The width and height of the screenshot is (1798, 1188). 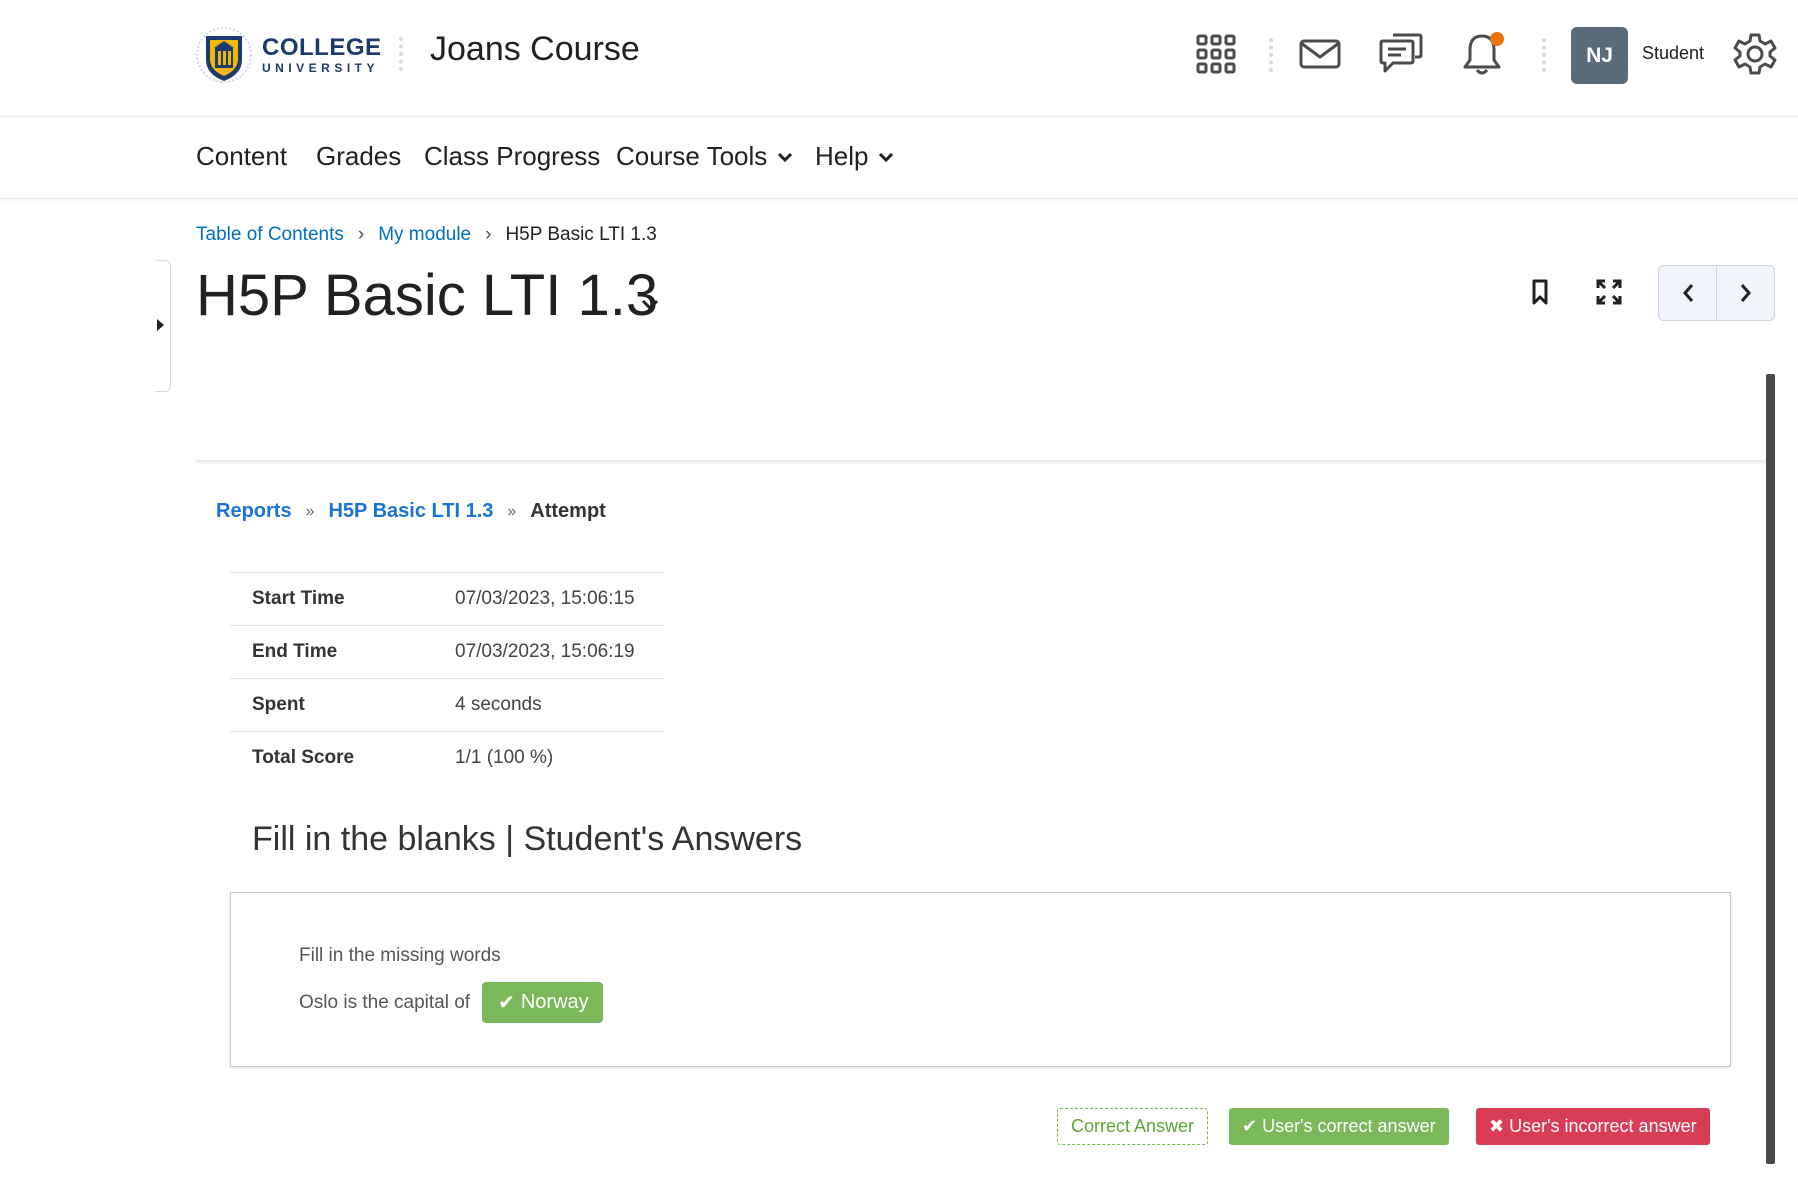 I want to click on caret-right-icon, so click(x=160, y=325).